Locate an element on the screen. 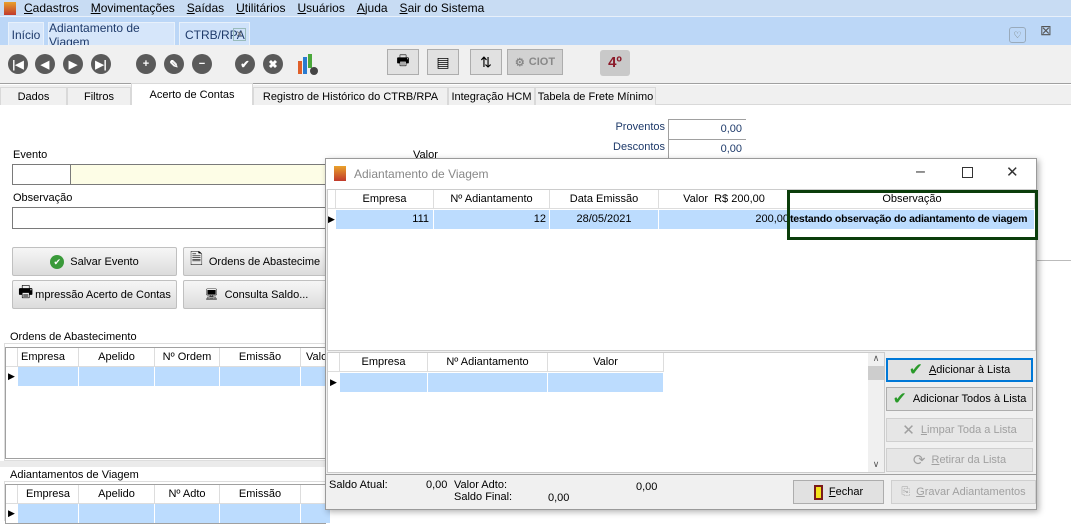 This screenshot has width=1071, height=524. retirar-lista-button: ⟳ Retirar da Lista is located at coordinates (959, 460).